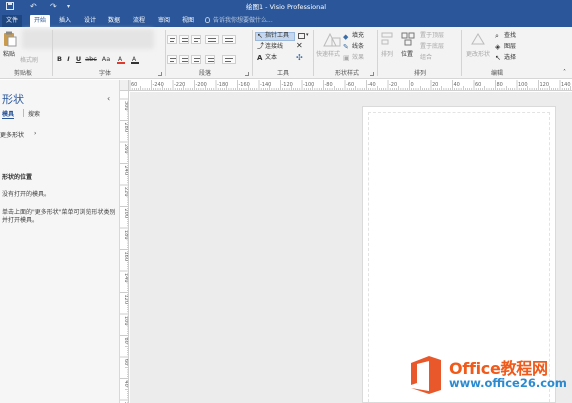 The height and width of the screenshot is (403, 572). I want to click on underline-button: U, so click(78, 59).